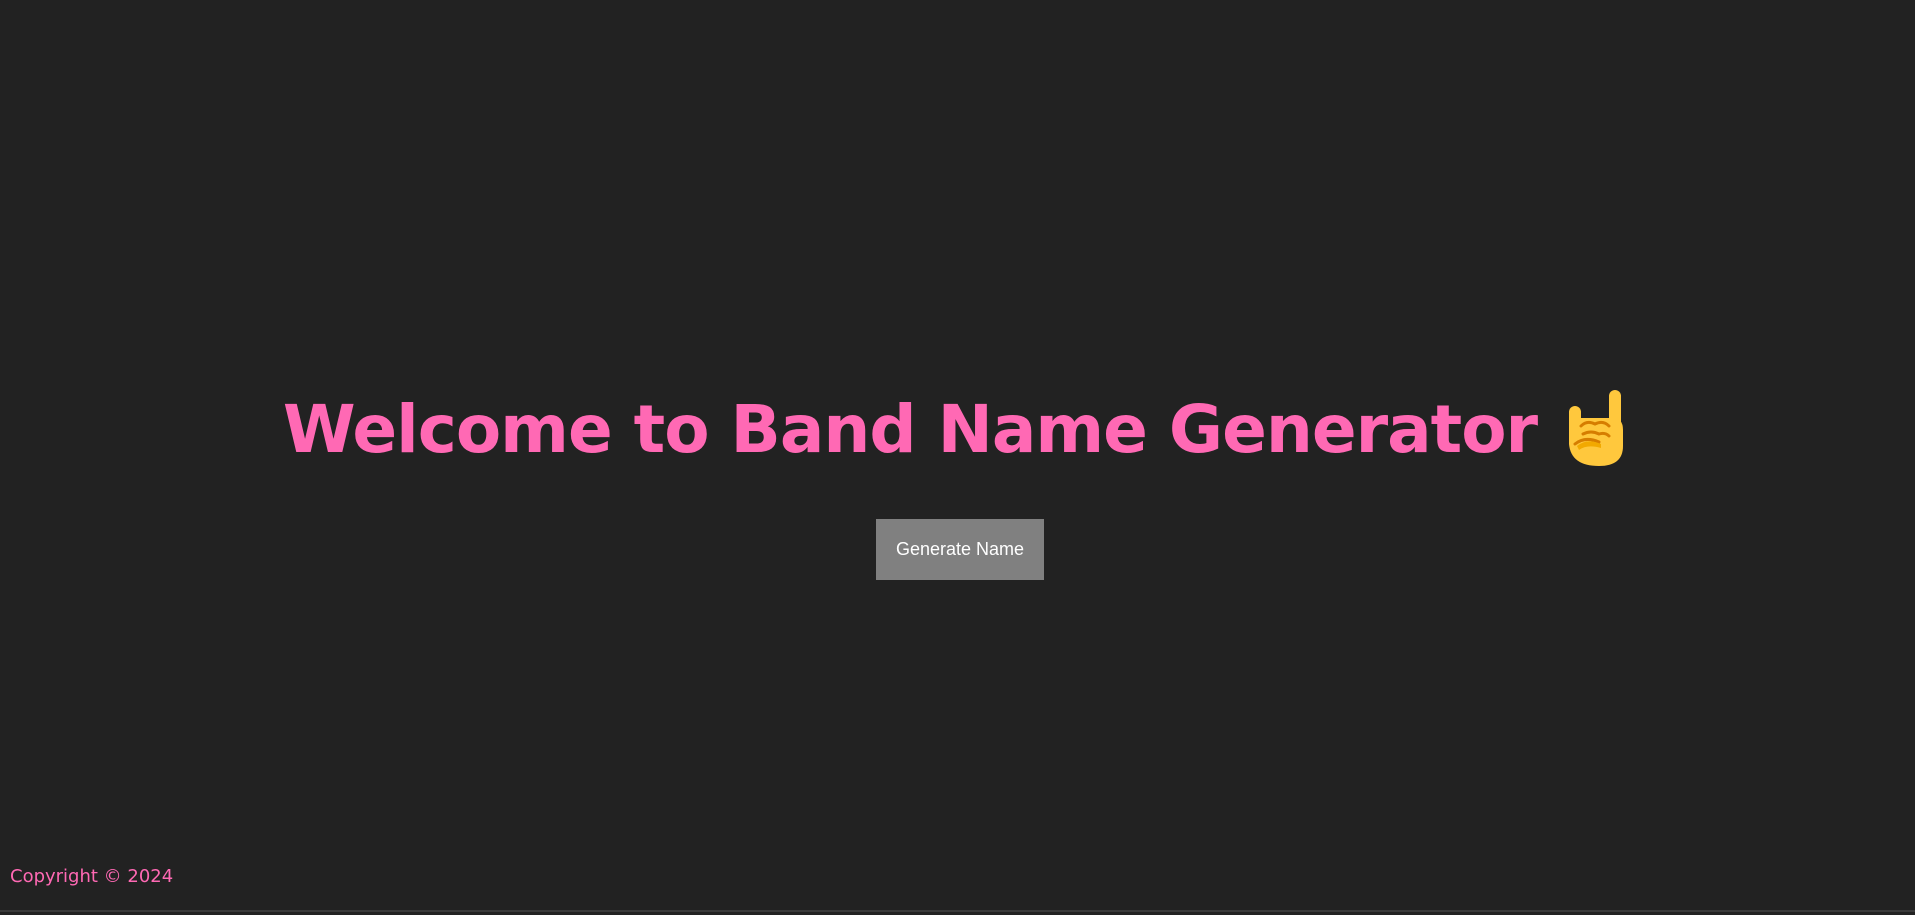 Image resolution: width=1915 pixels, height=915 pixels. I want to click on hero-section: Welcome to Band Name Generator, so click(957, 430).